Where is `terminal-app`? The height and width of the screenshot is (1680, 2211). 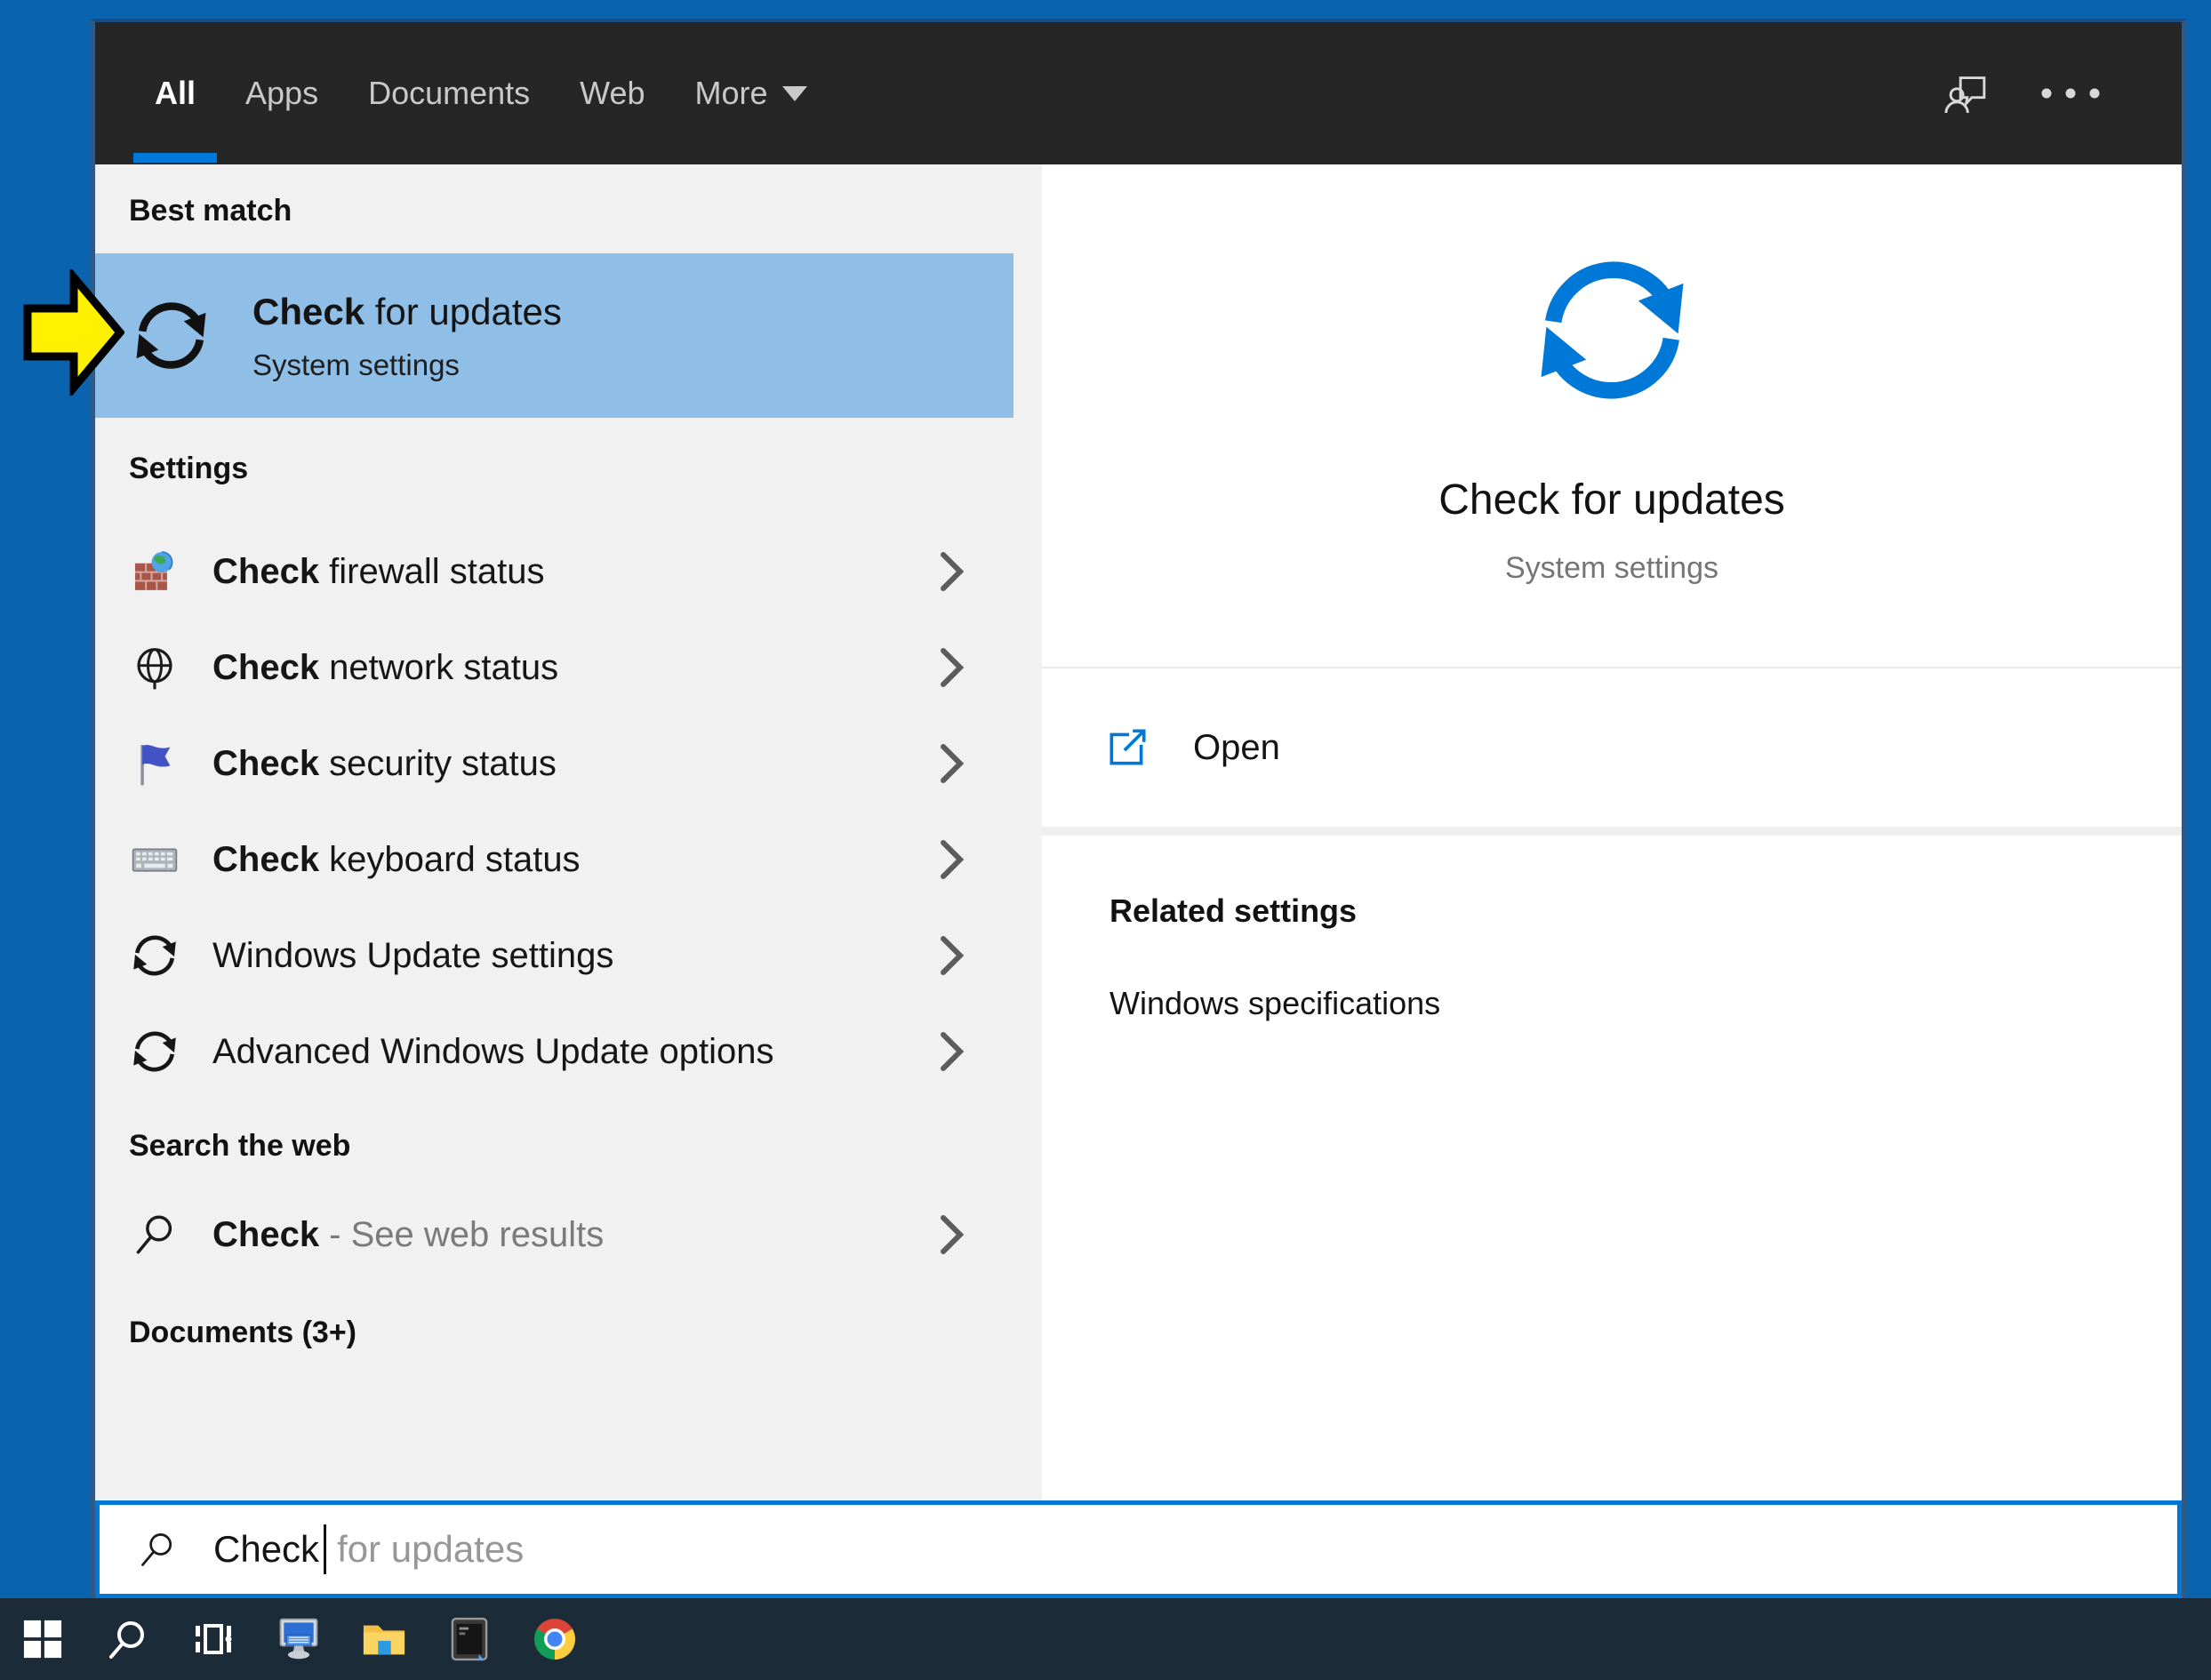
terminal-app is located at coordinates (469, 1639).